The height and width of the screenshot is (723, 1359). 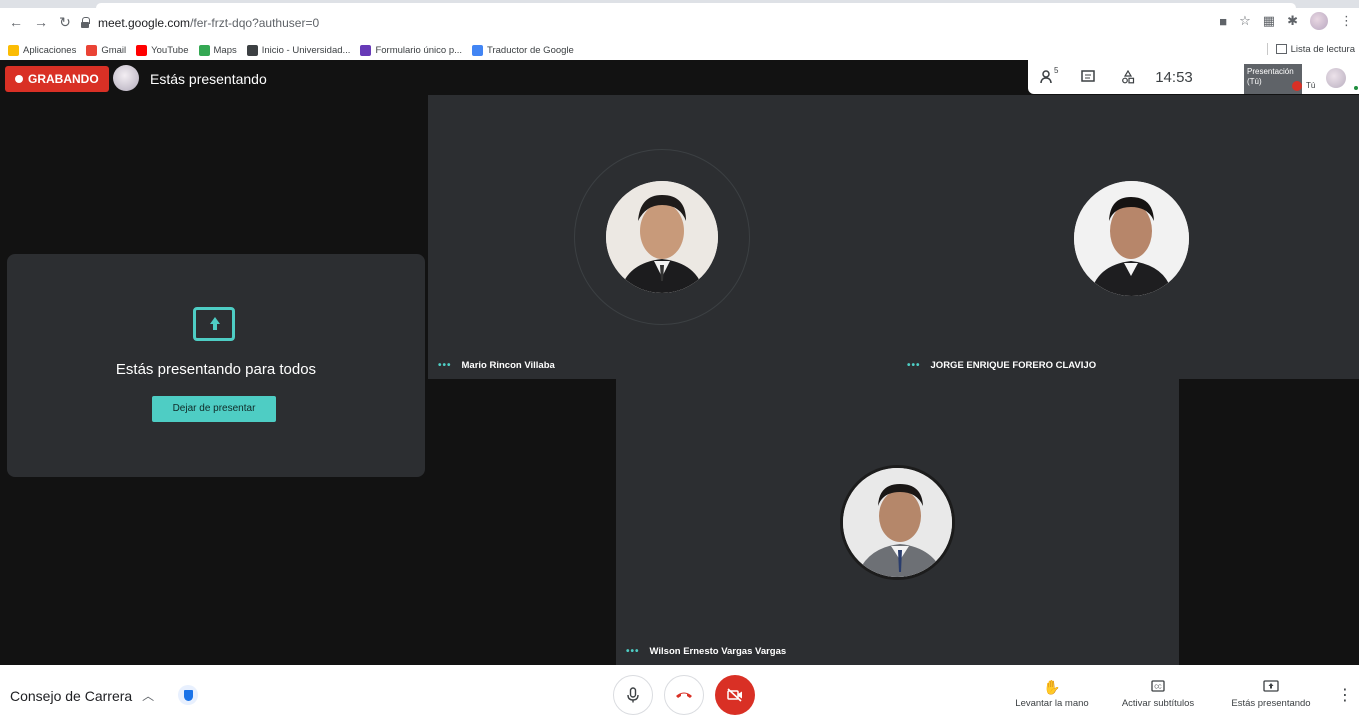 What do you see at coordinates (1056, 70) in the screenshot?
I see `participants-count: 5` at bounding box center [1056, 70].